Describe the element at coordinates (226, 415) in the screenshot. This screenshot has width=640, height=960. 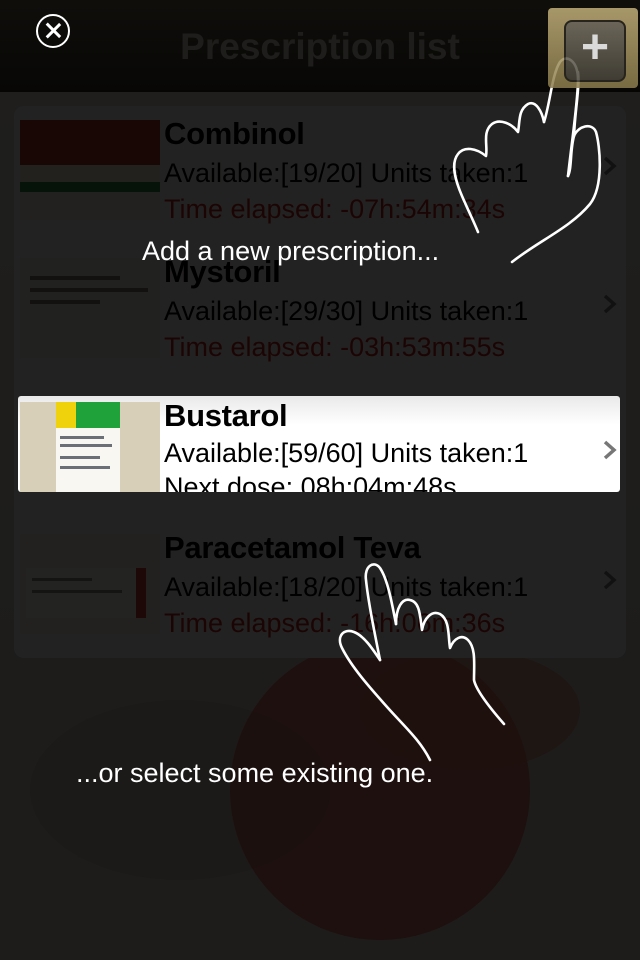
I see `prescription-name: Bustarol` at that location.